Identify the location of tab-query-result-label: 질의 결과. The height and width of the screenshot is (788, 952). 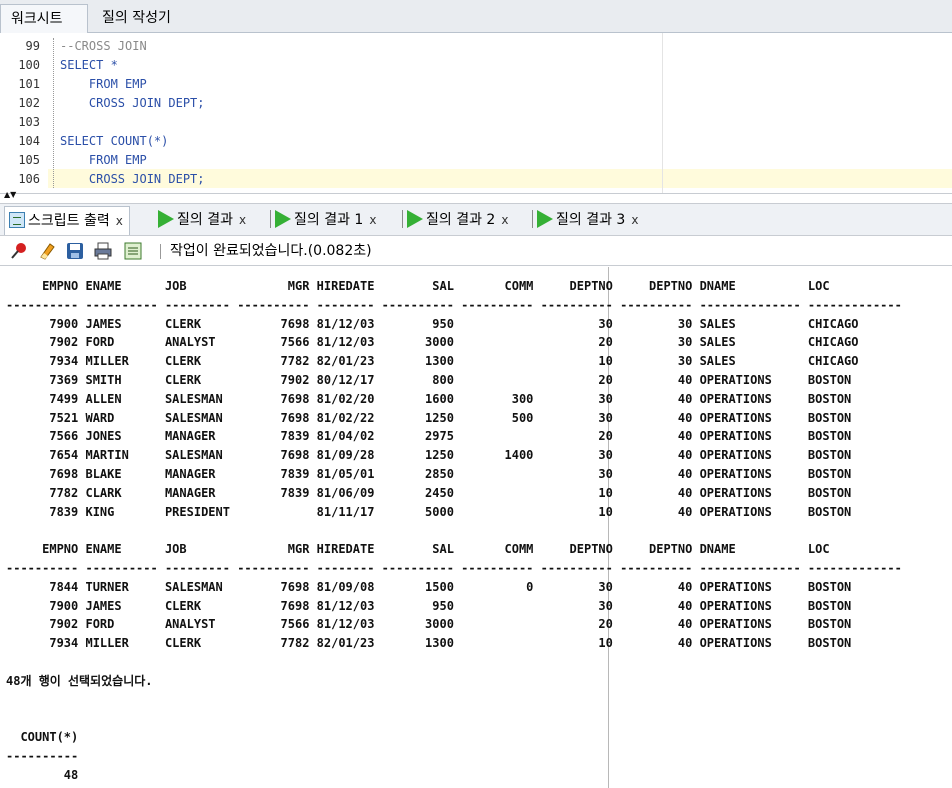
(205, 220).